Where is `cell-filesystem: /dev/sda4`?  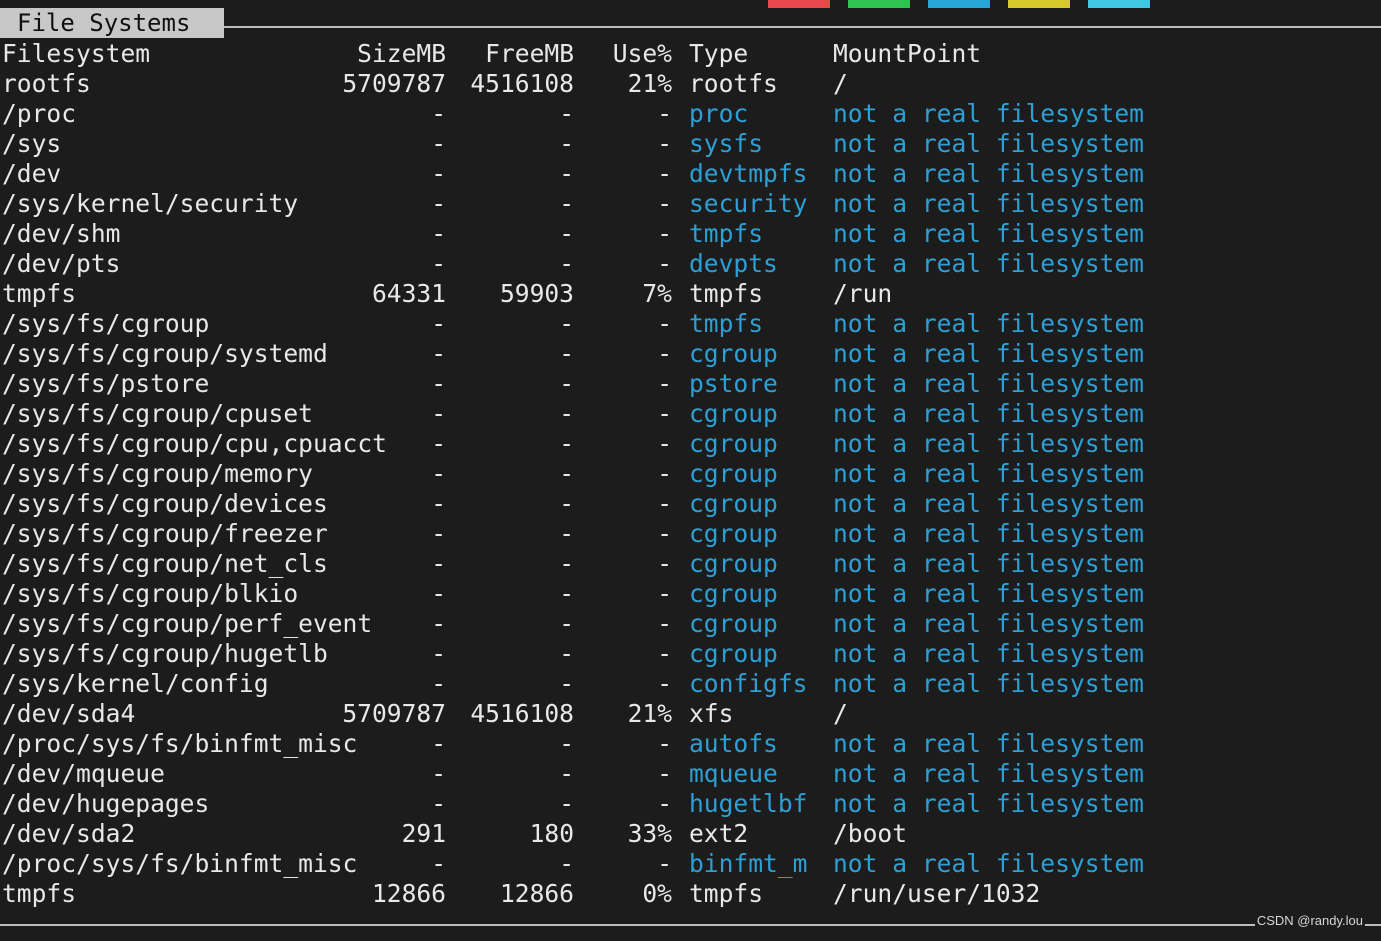
cell-filesystem: /dev/sda4 is located at coordinates (69, 713).